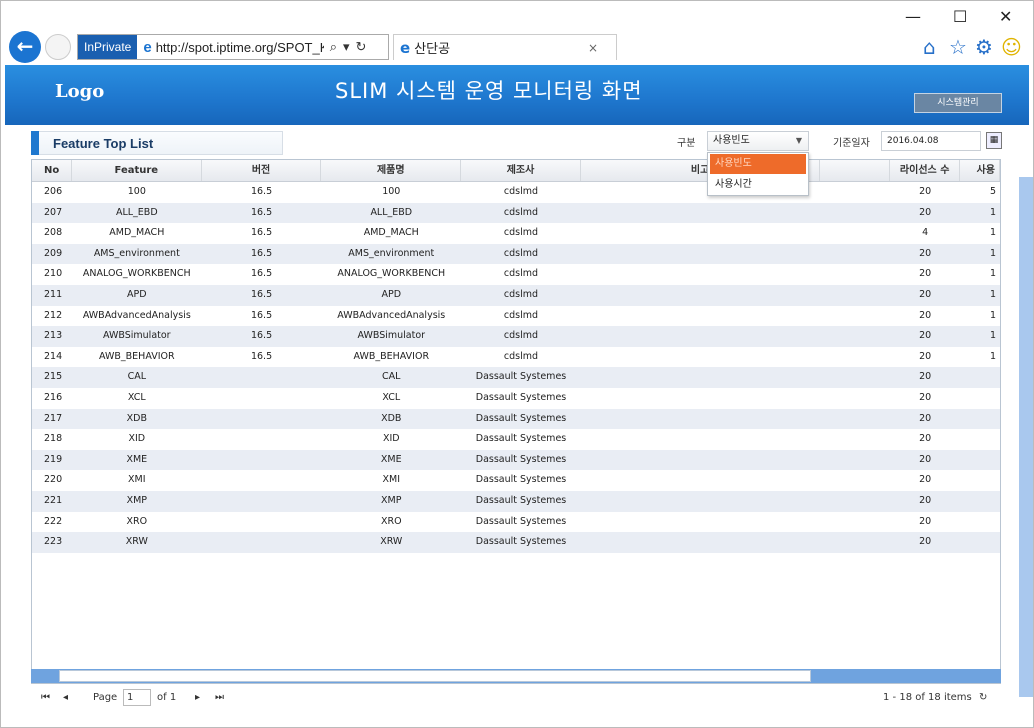  Describe the element at coordinates (505, 47) in the screenshot. I see `browser-tab: e 산단공 ×` at that location.